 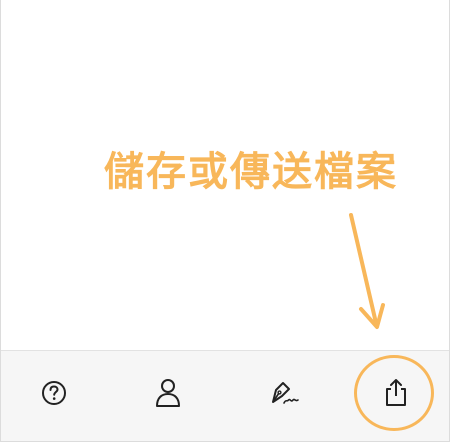 I want to click on pen-signature-icon, so click(x=285, y=393).